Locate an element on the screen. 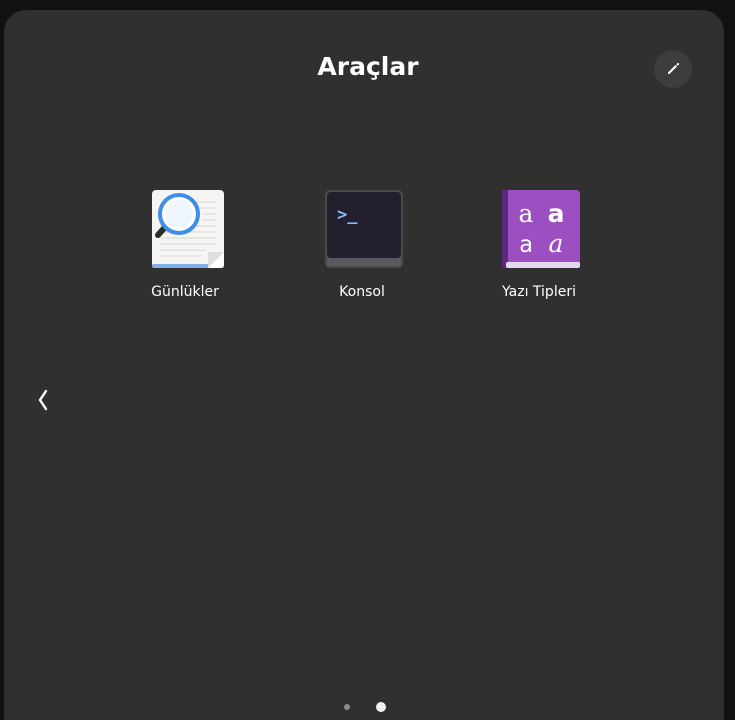 The width and height of the screenshot is (735, 720). logs-magnifier-icon is located at coordinates (188, 229).